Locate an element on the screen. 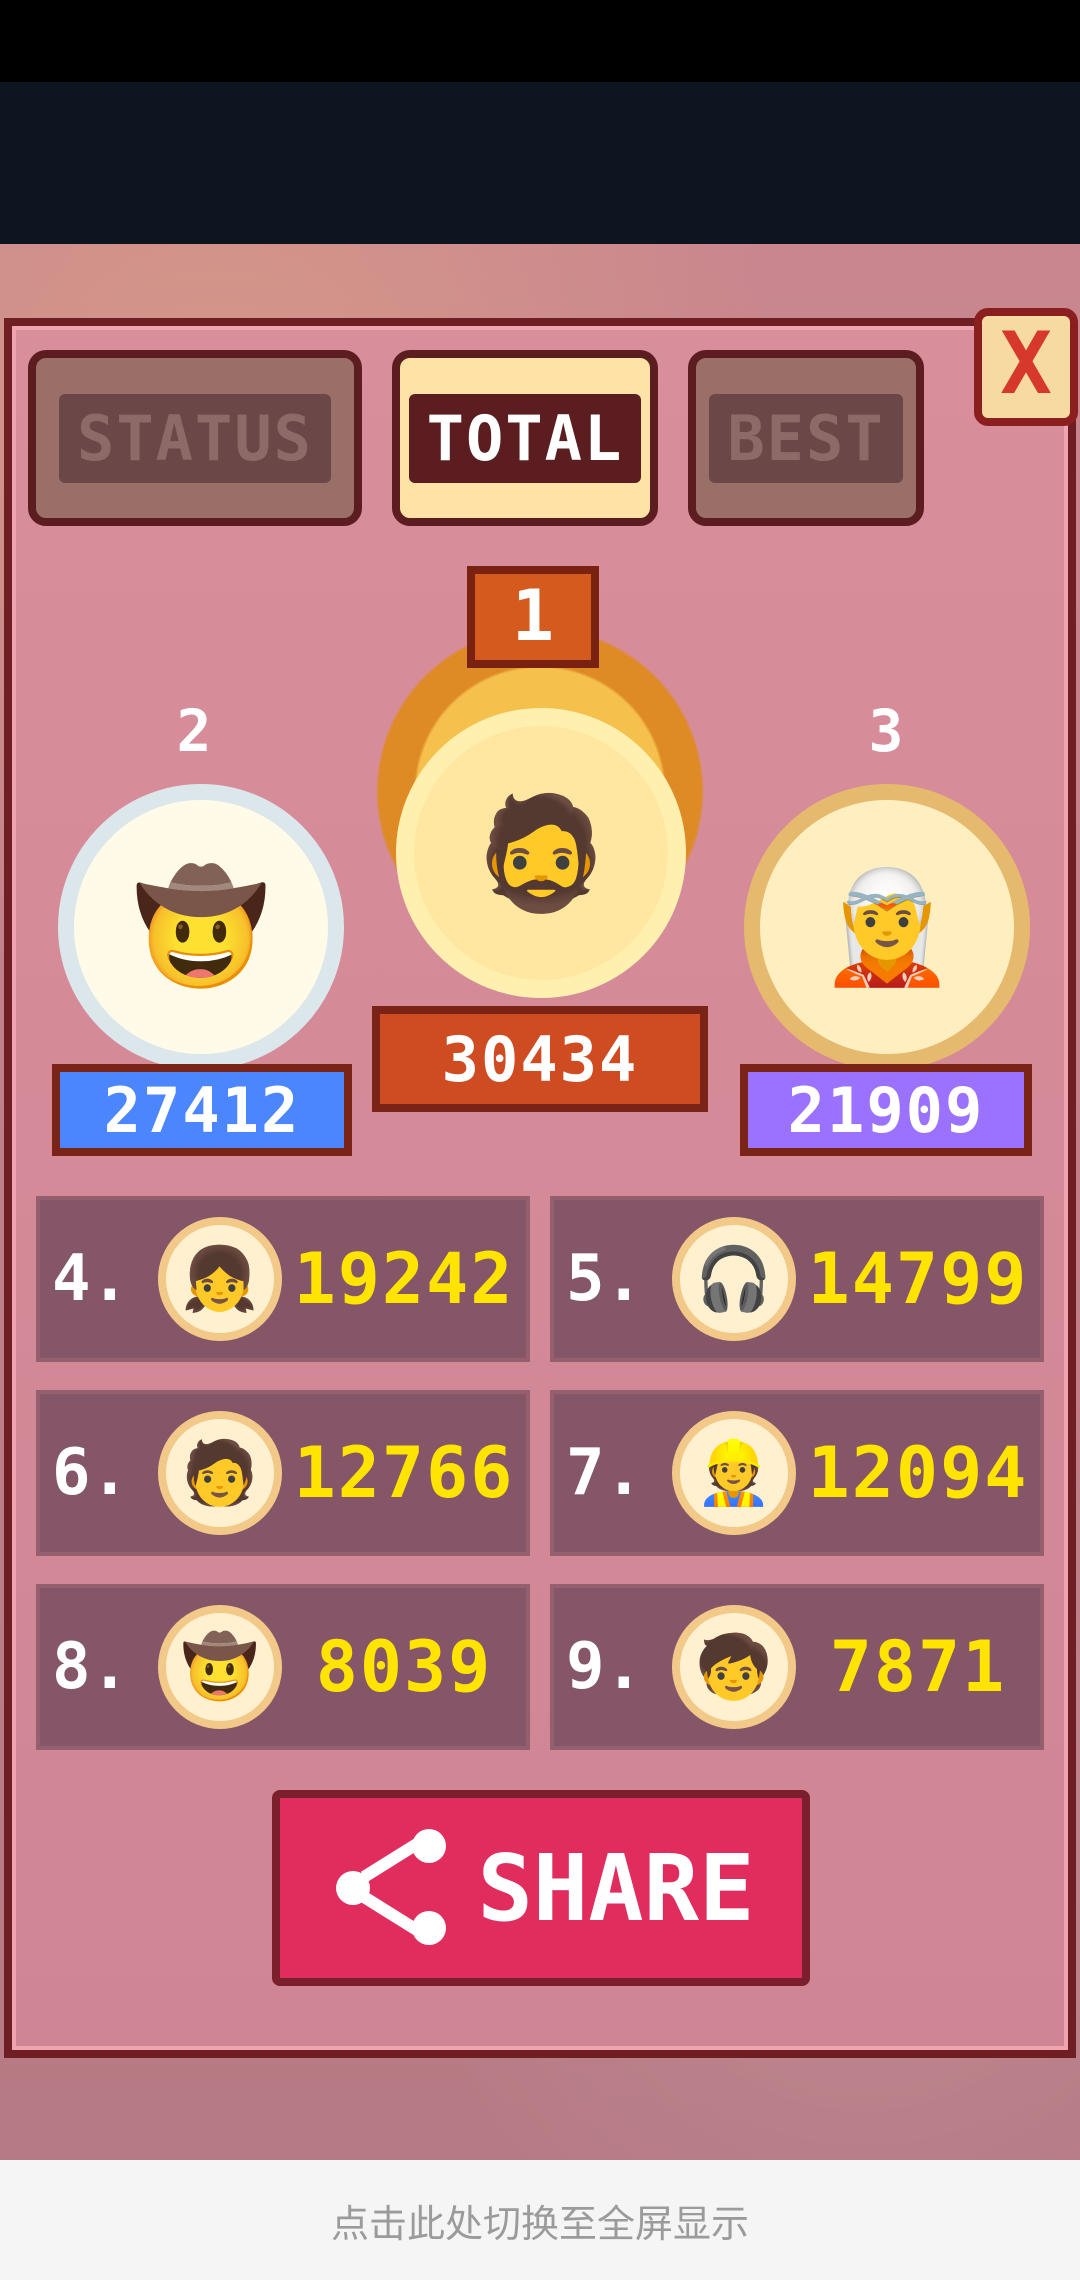 The width and height of the screenshot is (1080, 2280). rank-score: 19242 is located at coordinates (404, 1279).